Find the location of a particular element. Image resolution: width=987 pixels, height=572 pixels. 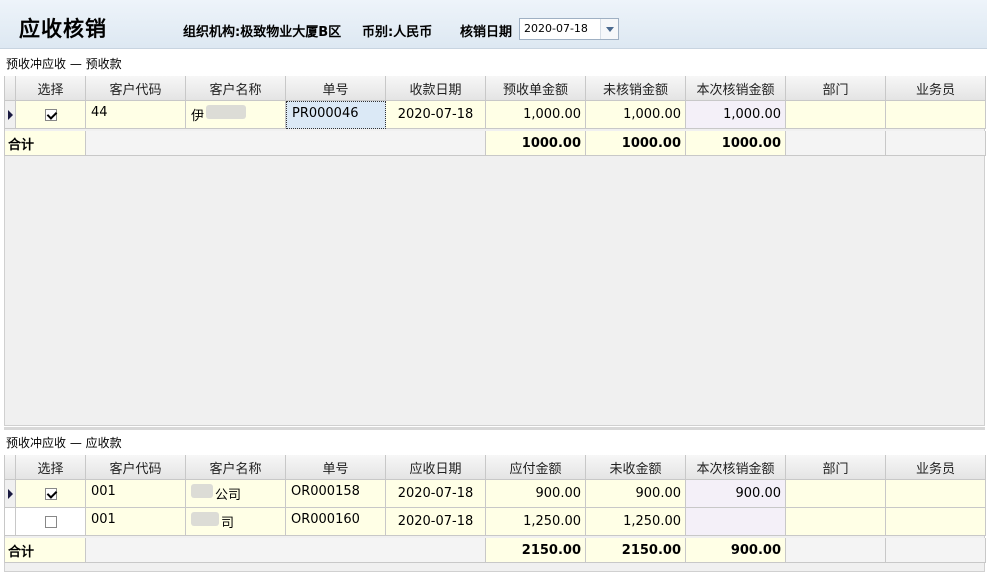

unverified-cell: 900.00 is located at coordinates (636, 494).